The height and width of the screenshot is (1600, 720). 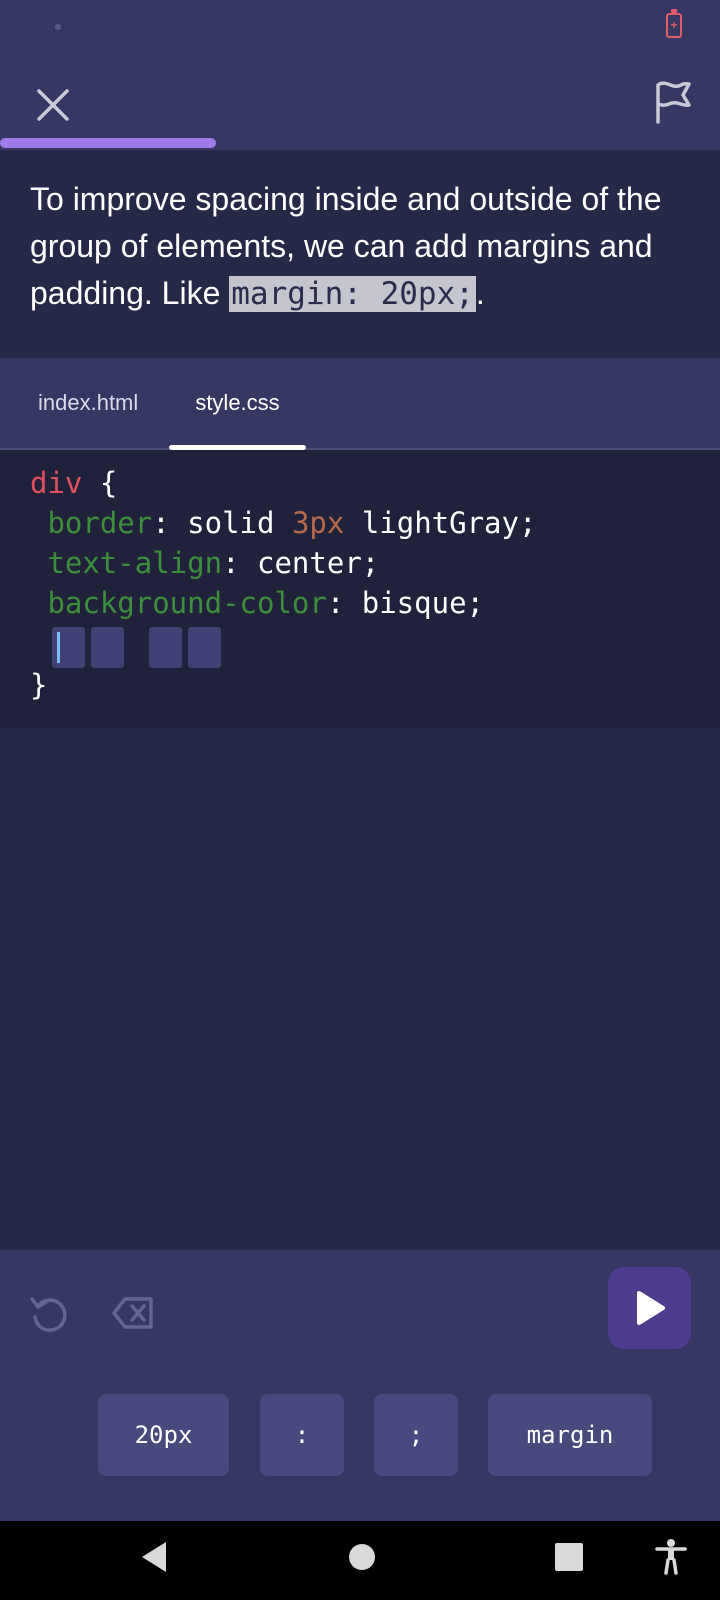 I want to click on code-value-center: center;, so click(x=318, y=563).